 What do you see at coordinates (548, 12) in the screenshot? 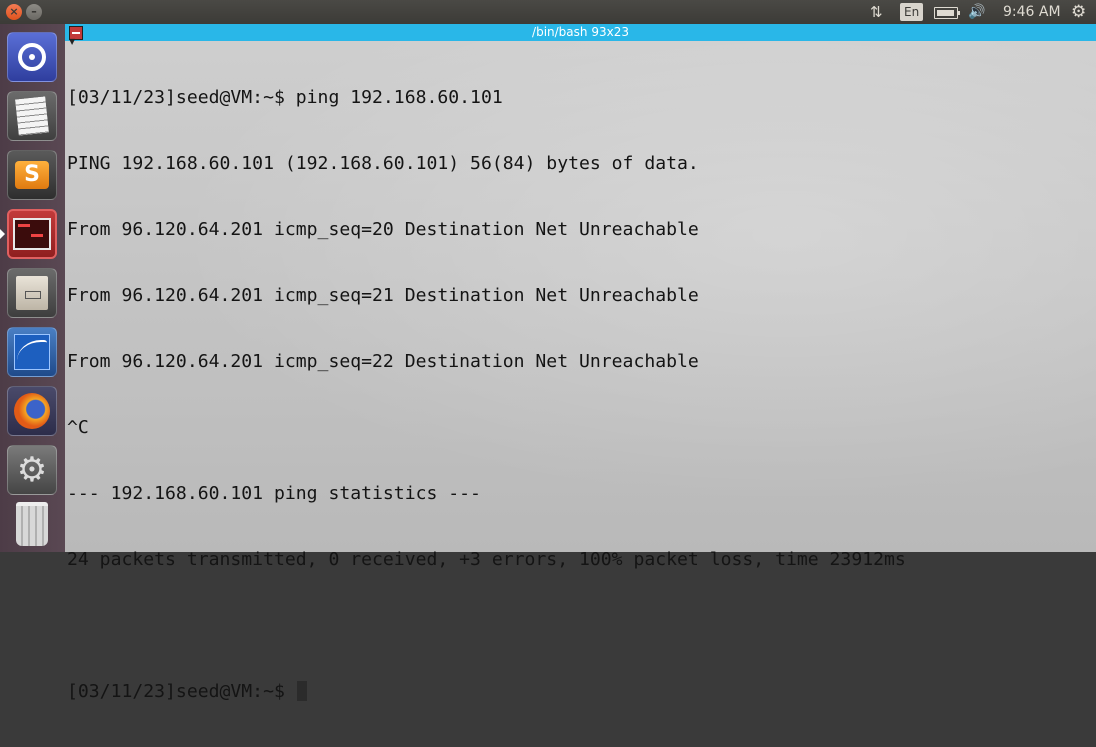
I see `top-panel: × – ⇅ En 🔊 9:46 AM ⚙` at bounding box center [548, 12].